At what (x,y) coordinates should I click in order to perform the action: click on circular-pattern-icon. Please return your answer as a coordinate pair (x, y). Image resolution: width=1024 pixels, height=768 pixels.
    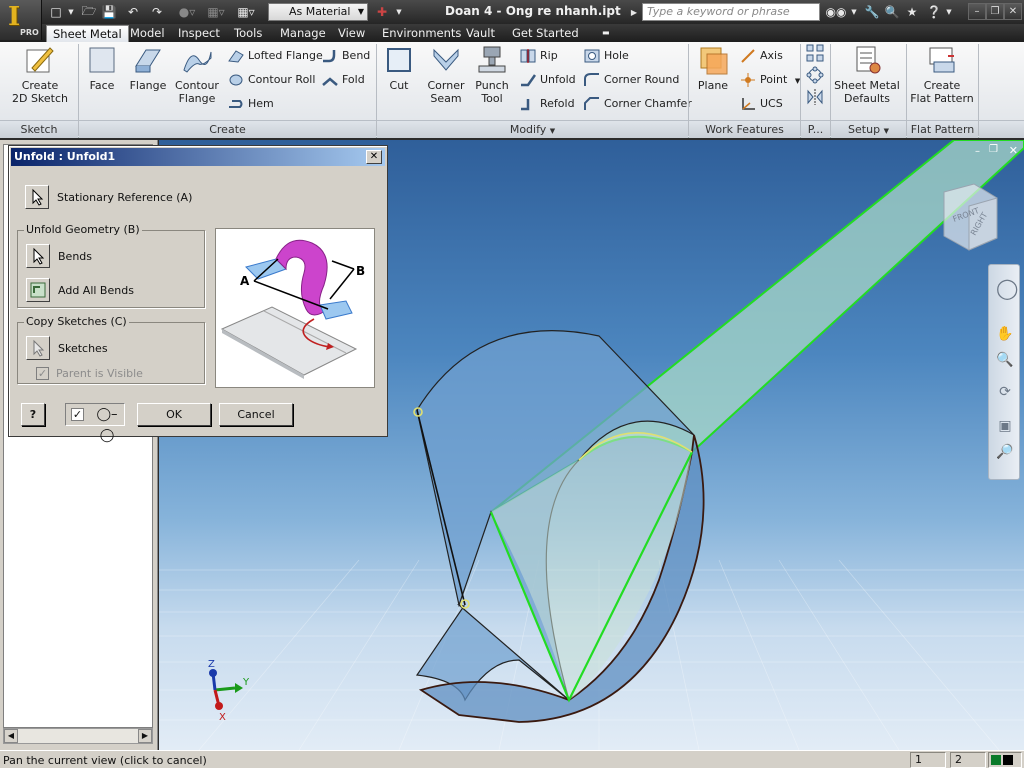
    Looking at the image, I should click on (815, 75).